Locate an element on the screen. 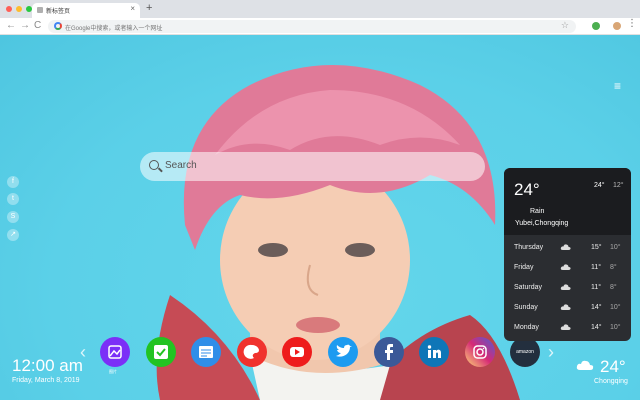 This screenshot has height=400, width=640. app-gallery-label: 图片 is located at coordinates (113, 371).